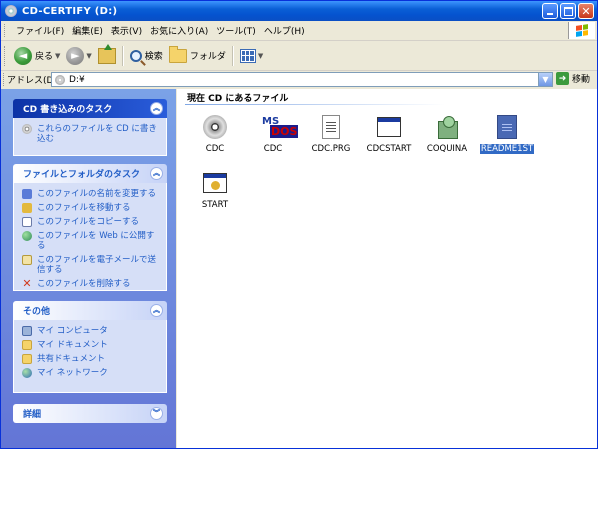 The image size is (600, 517). Describe the element at coordinates (91, 208) in the screenshot. I see `task-move: このファイルを移動する` at that location.